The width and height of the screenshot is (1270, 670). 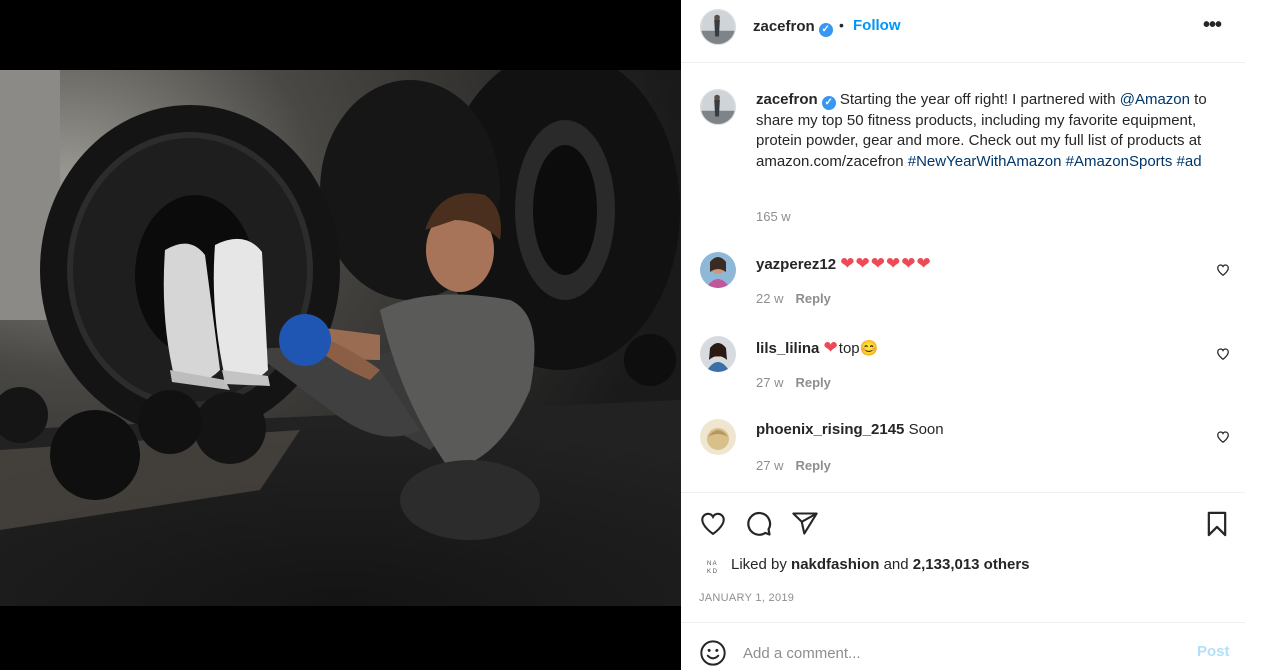 What do you see at coordinates (712, 572) in the screenshot?
I see `svg-text: K D` at bounding box center [712, 572].